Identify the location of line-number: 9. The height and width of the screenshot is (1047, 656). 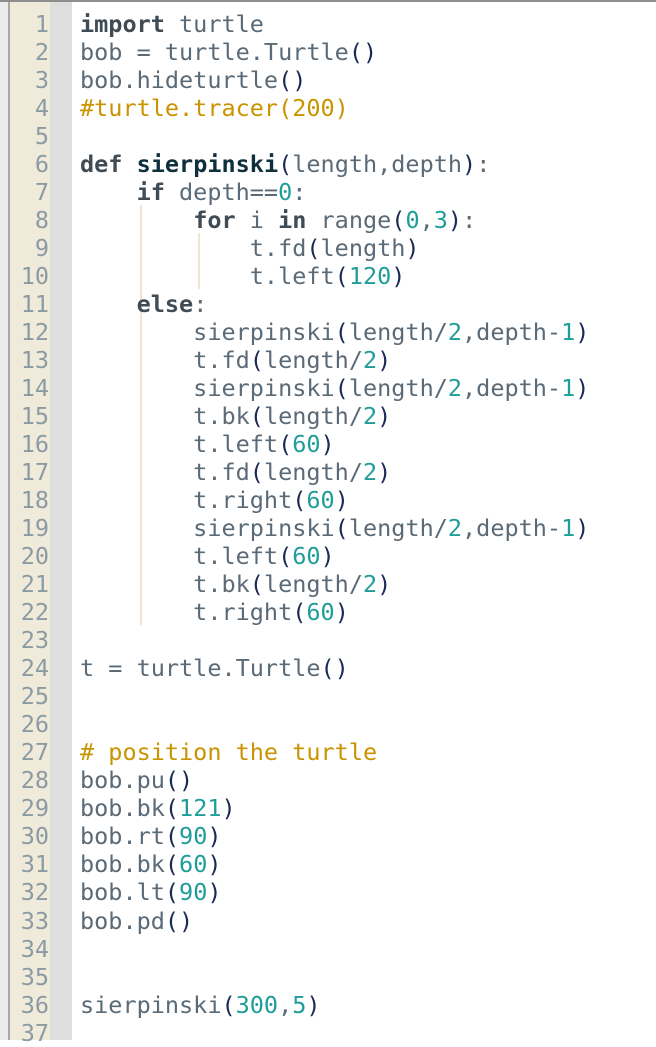
(41, 248).